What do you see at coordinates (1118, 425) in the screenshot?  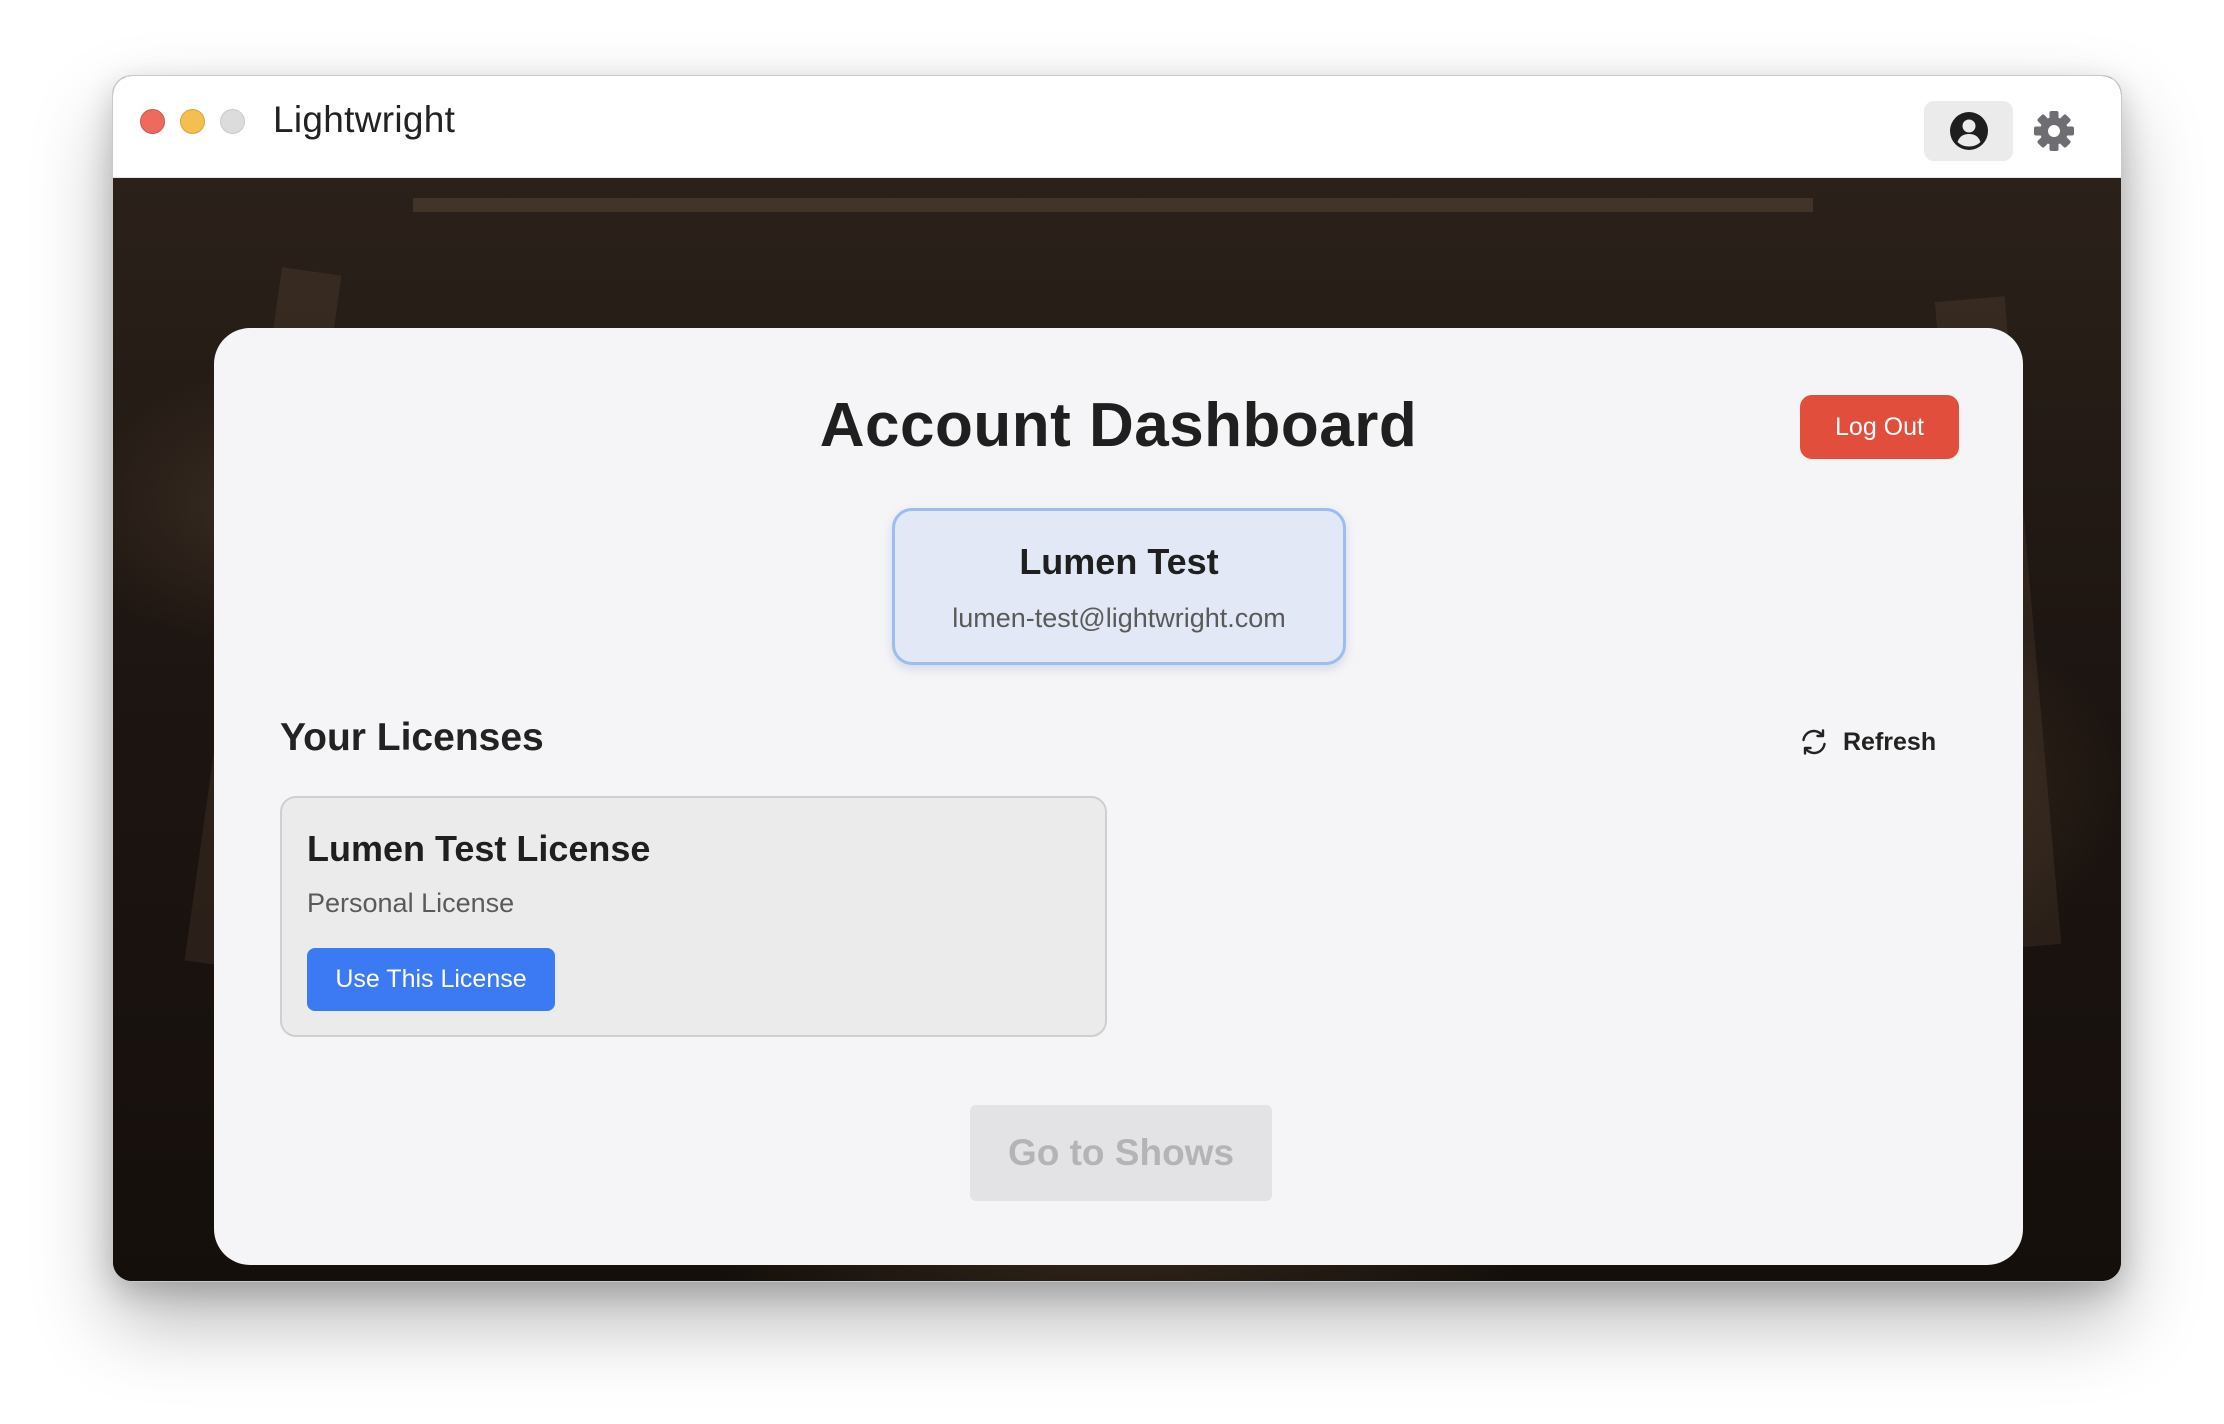 I see `page-title: Account Dashboard` at bounding box center [1118, 425].